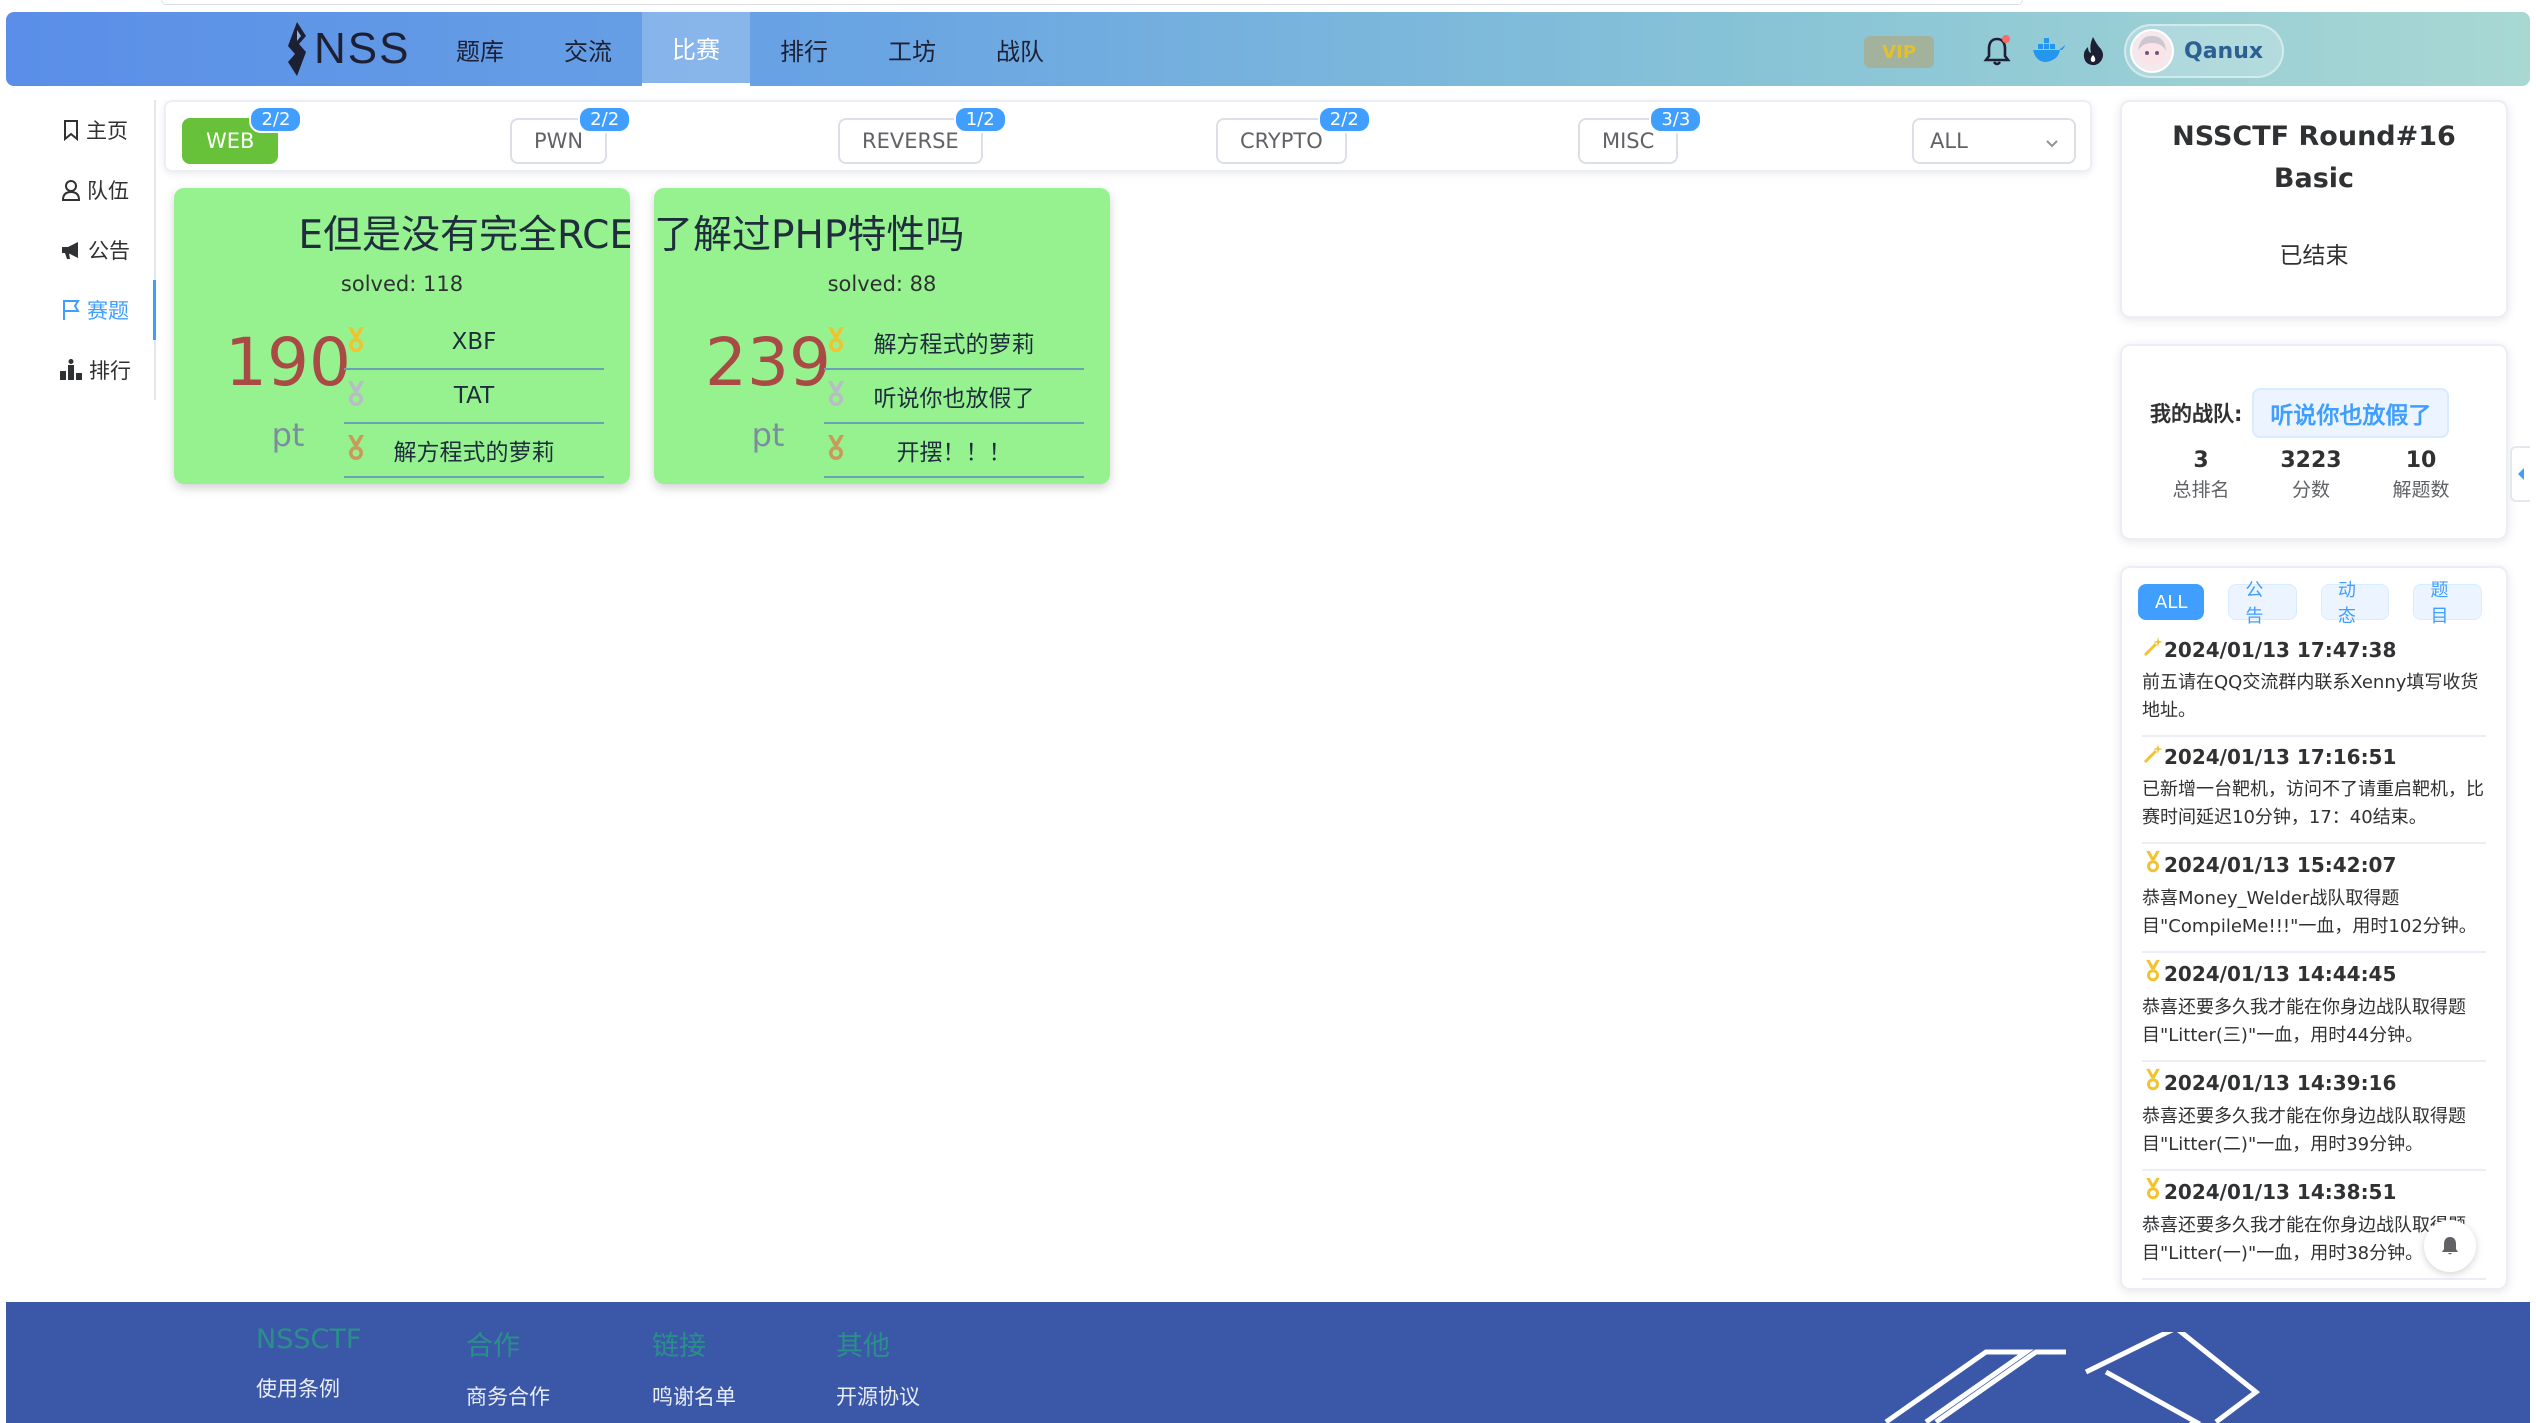  Describe the element at coordinates (2280, 864) in the screenshot. I see `feed-item-time: 2024/01/13 15:42:07` at that location.